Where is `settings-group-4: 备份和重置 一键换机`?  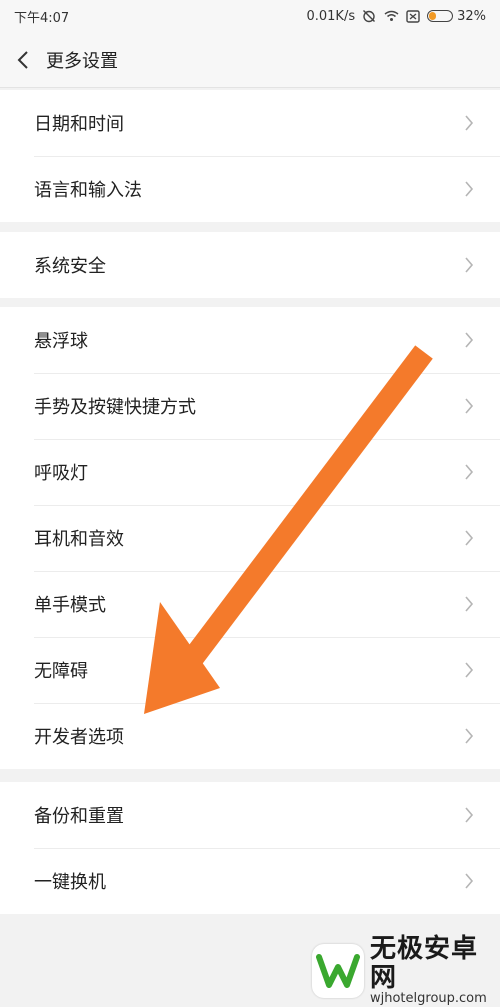 settings-group-4: 备份和重置 一键换机 is located at coordinates (250, 848).